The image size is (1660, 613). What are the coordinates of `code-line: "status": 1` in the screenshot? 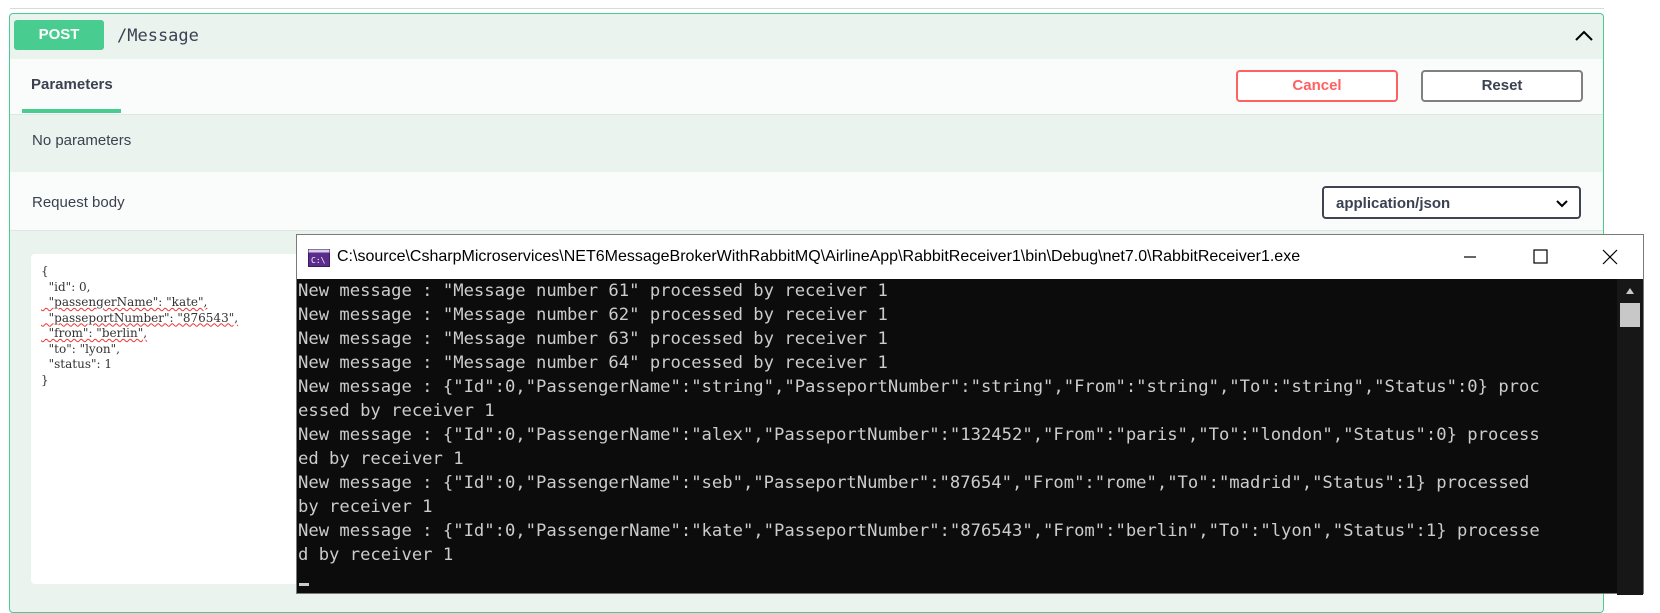 It's located at (77, 364).